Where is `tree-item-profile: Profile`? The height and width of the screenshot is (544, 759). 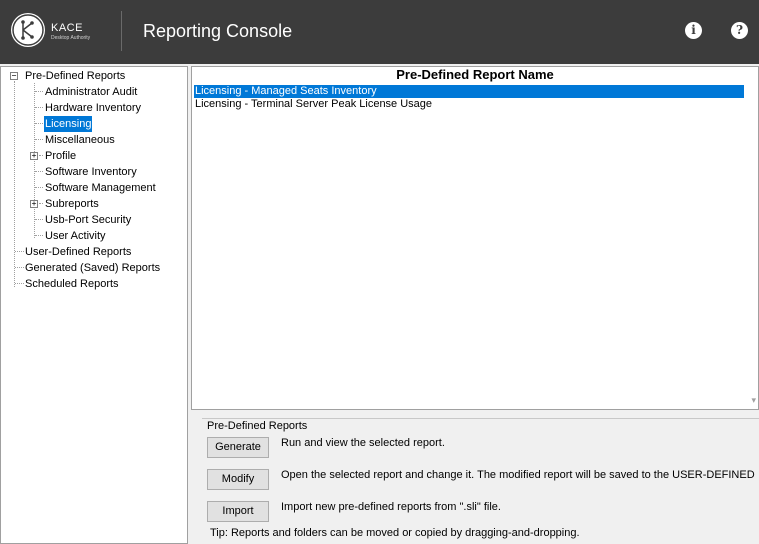 tree-item-profile: Profile is located at coordinates (60, 156).